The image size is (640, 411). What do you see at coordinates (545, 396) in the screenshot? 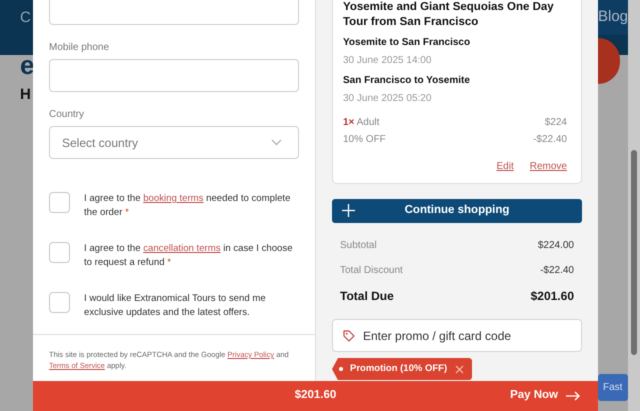
I see `pay-now-button: Pay Now` at bounding box center [545, 396].